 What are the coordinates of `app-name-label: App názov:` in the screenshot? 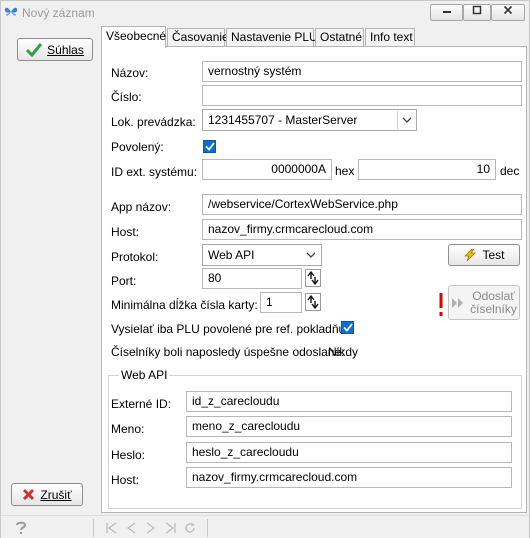 It's located at (141, 207).